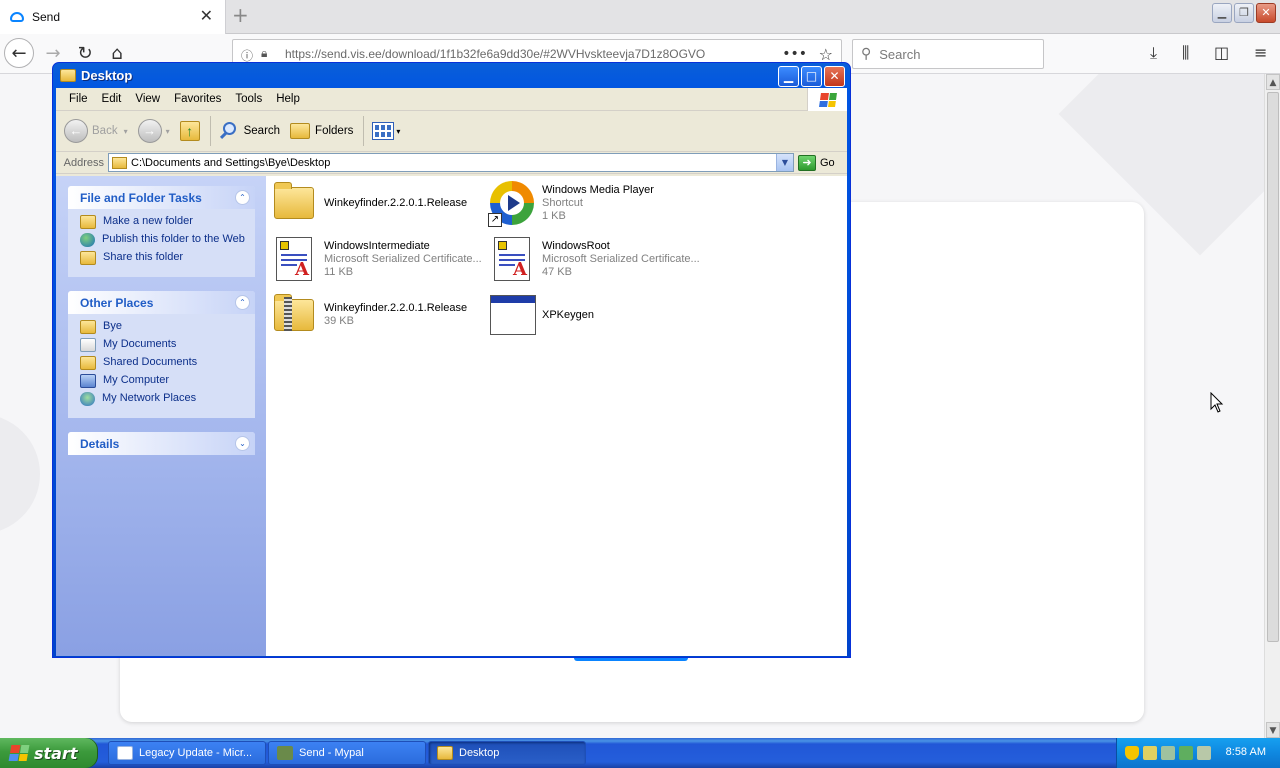 The width and height of the screenshot is (1280, 768). I want to click on explorer-title-bar: Desktop ▁ □ ✕, so click(451, 75).